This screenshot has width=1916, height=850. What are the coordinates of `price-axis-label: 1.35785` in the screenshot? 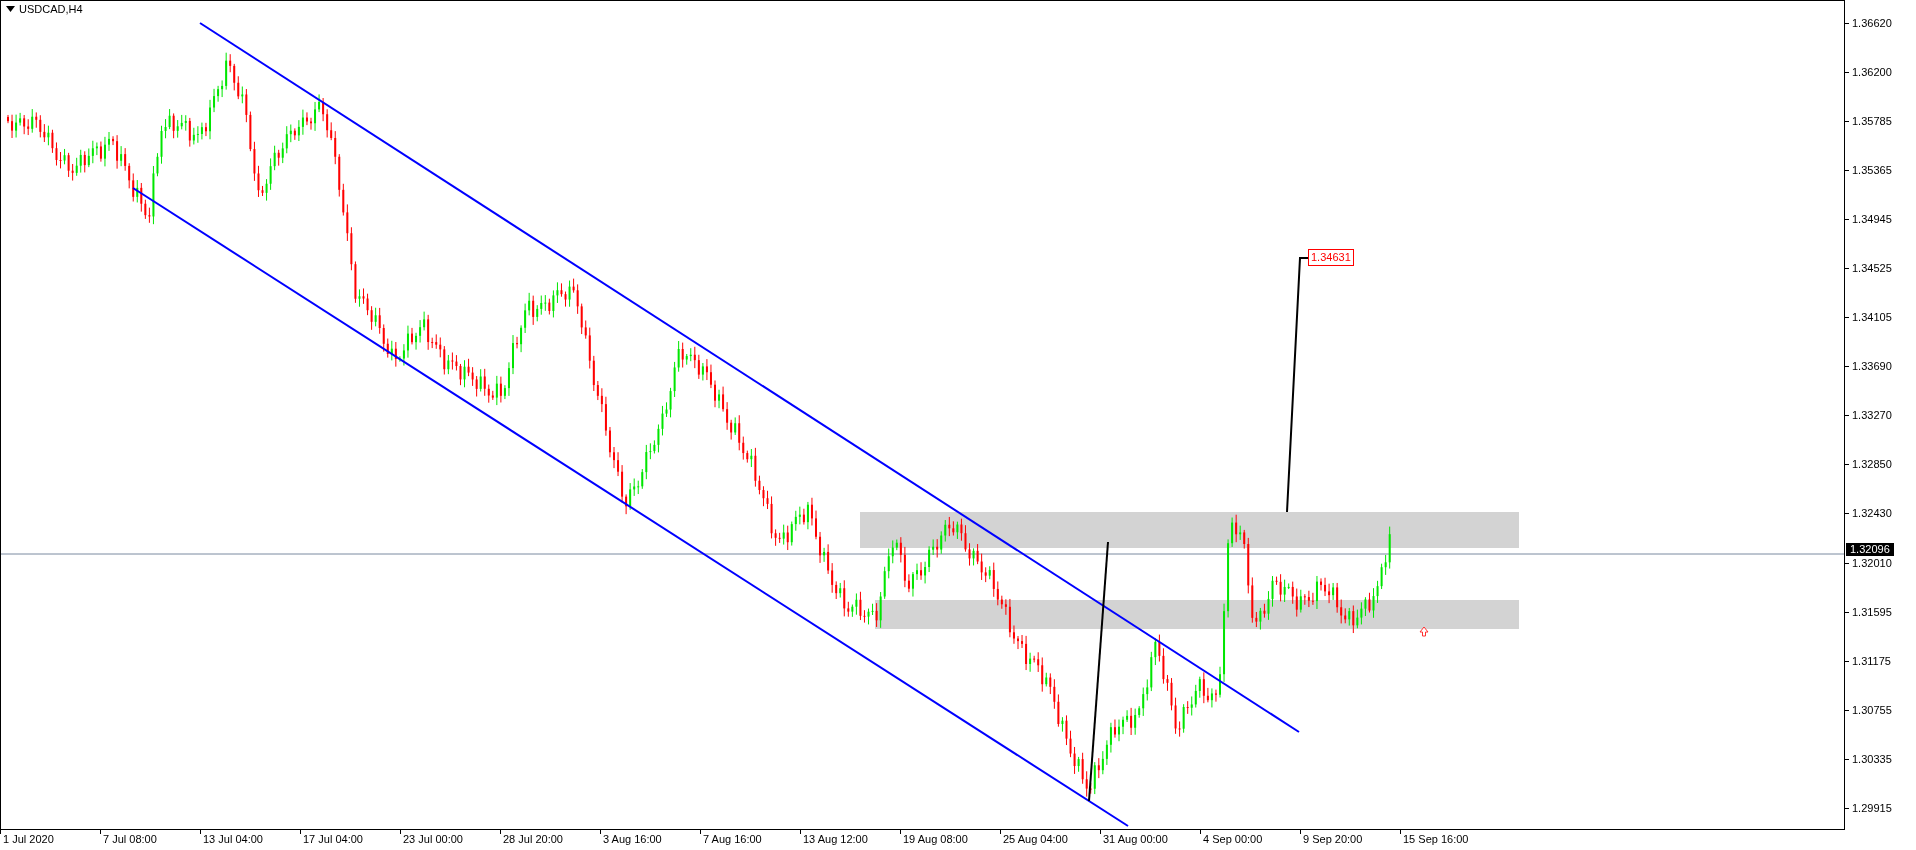 It's located at (1880, 138).